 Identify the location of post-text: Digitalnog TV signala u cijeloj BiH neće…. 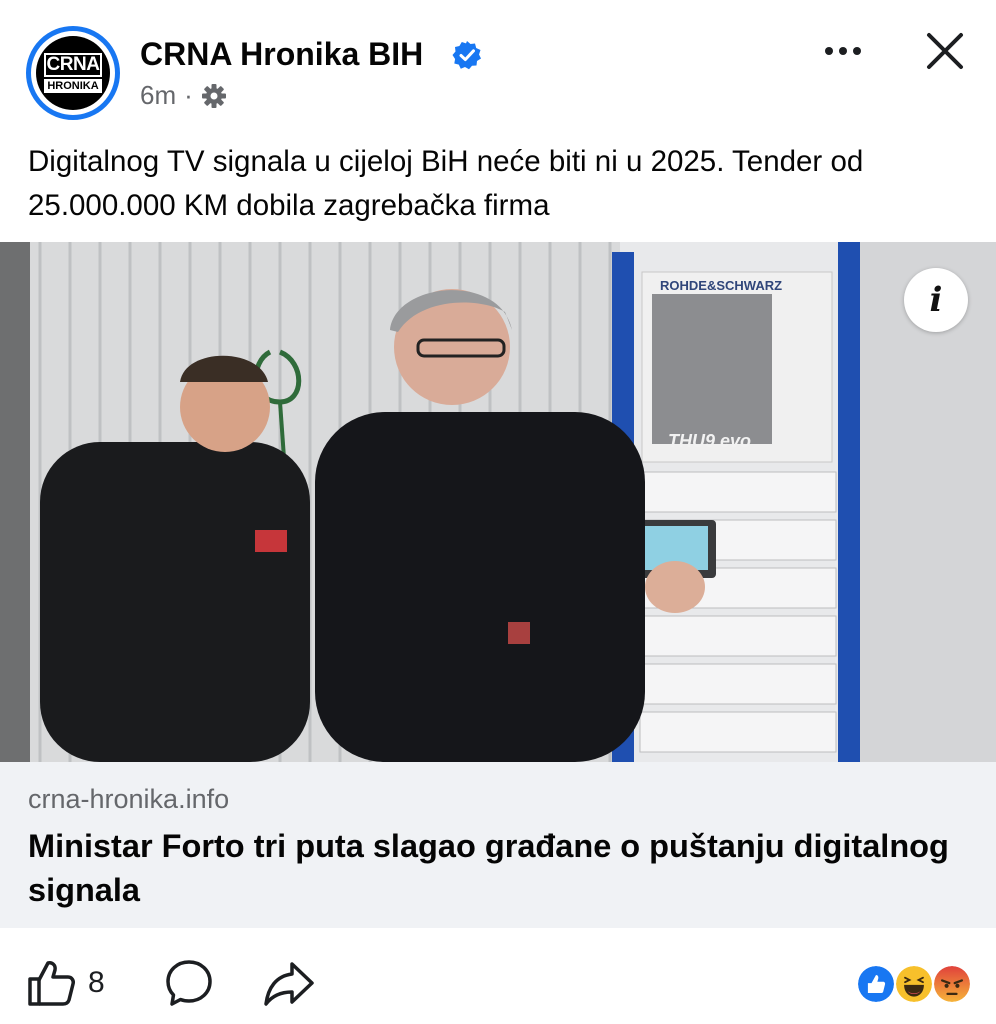
(446, 183).